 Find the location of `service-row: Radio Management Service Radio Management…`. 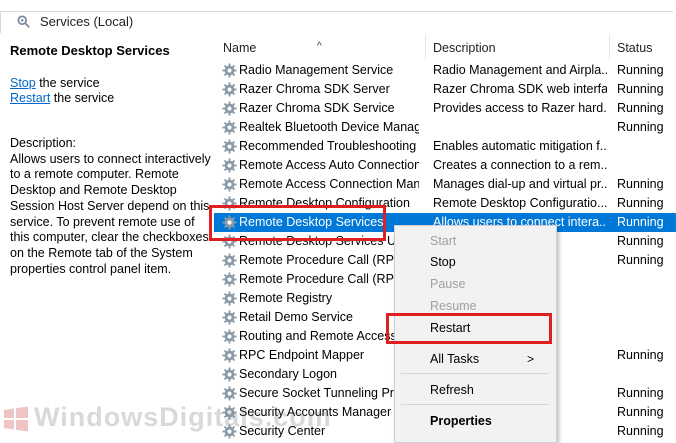

service-row: Radio Management Service Radio Management… is located at coordinates (445, 70).